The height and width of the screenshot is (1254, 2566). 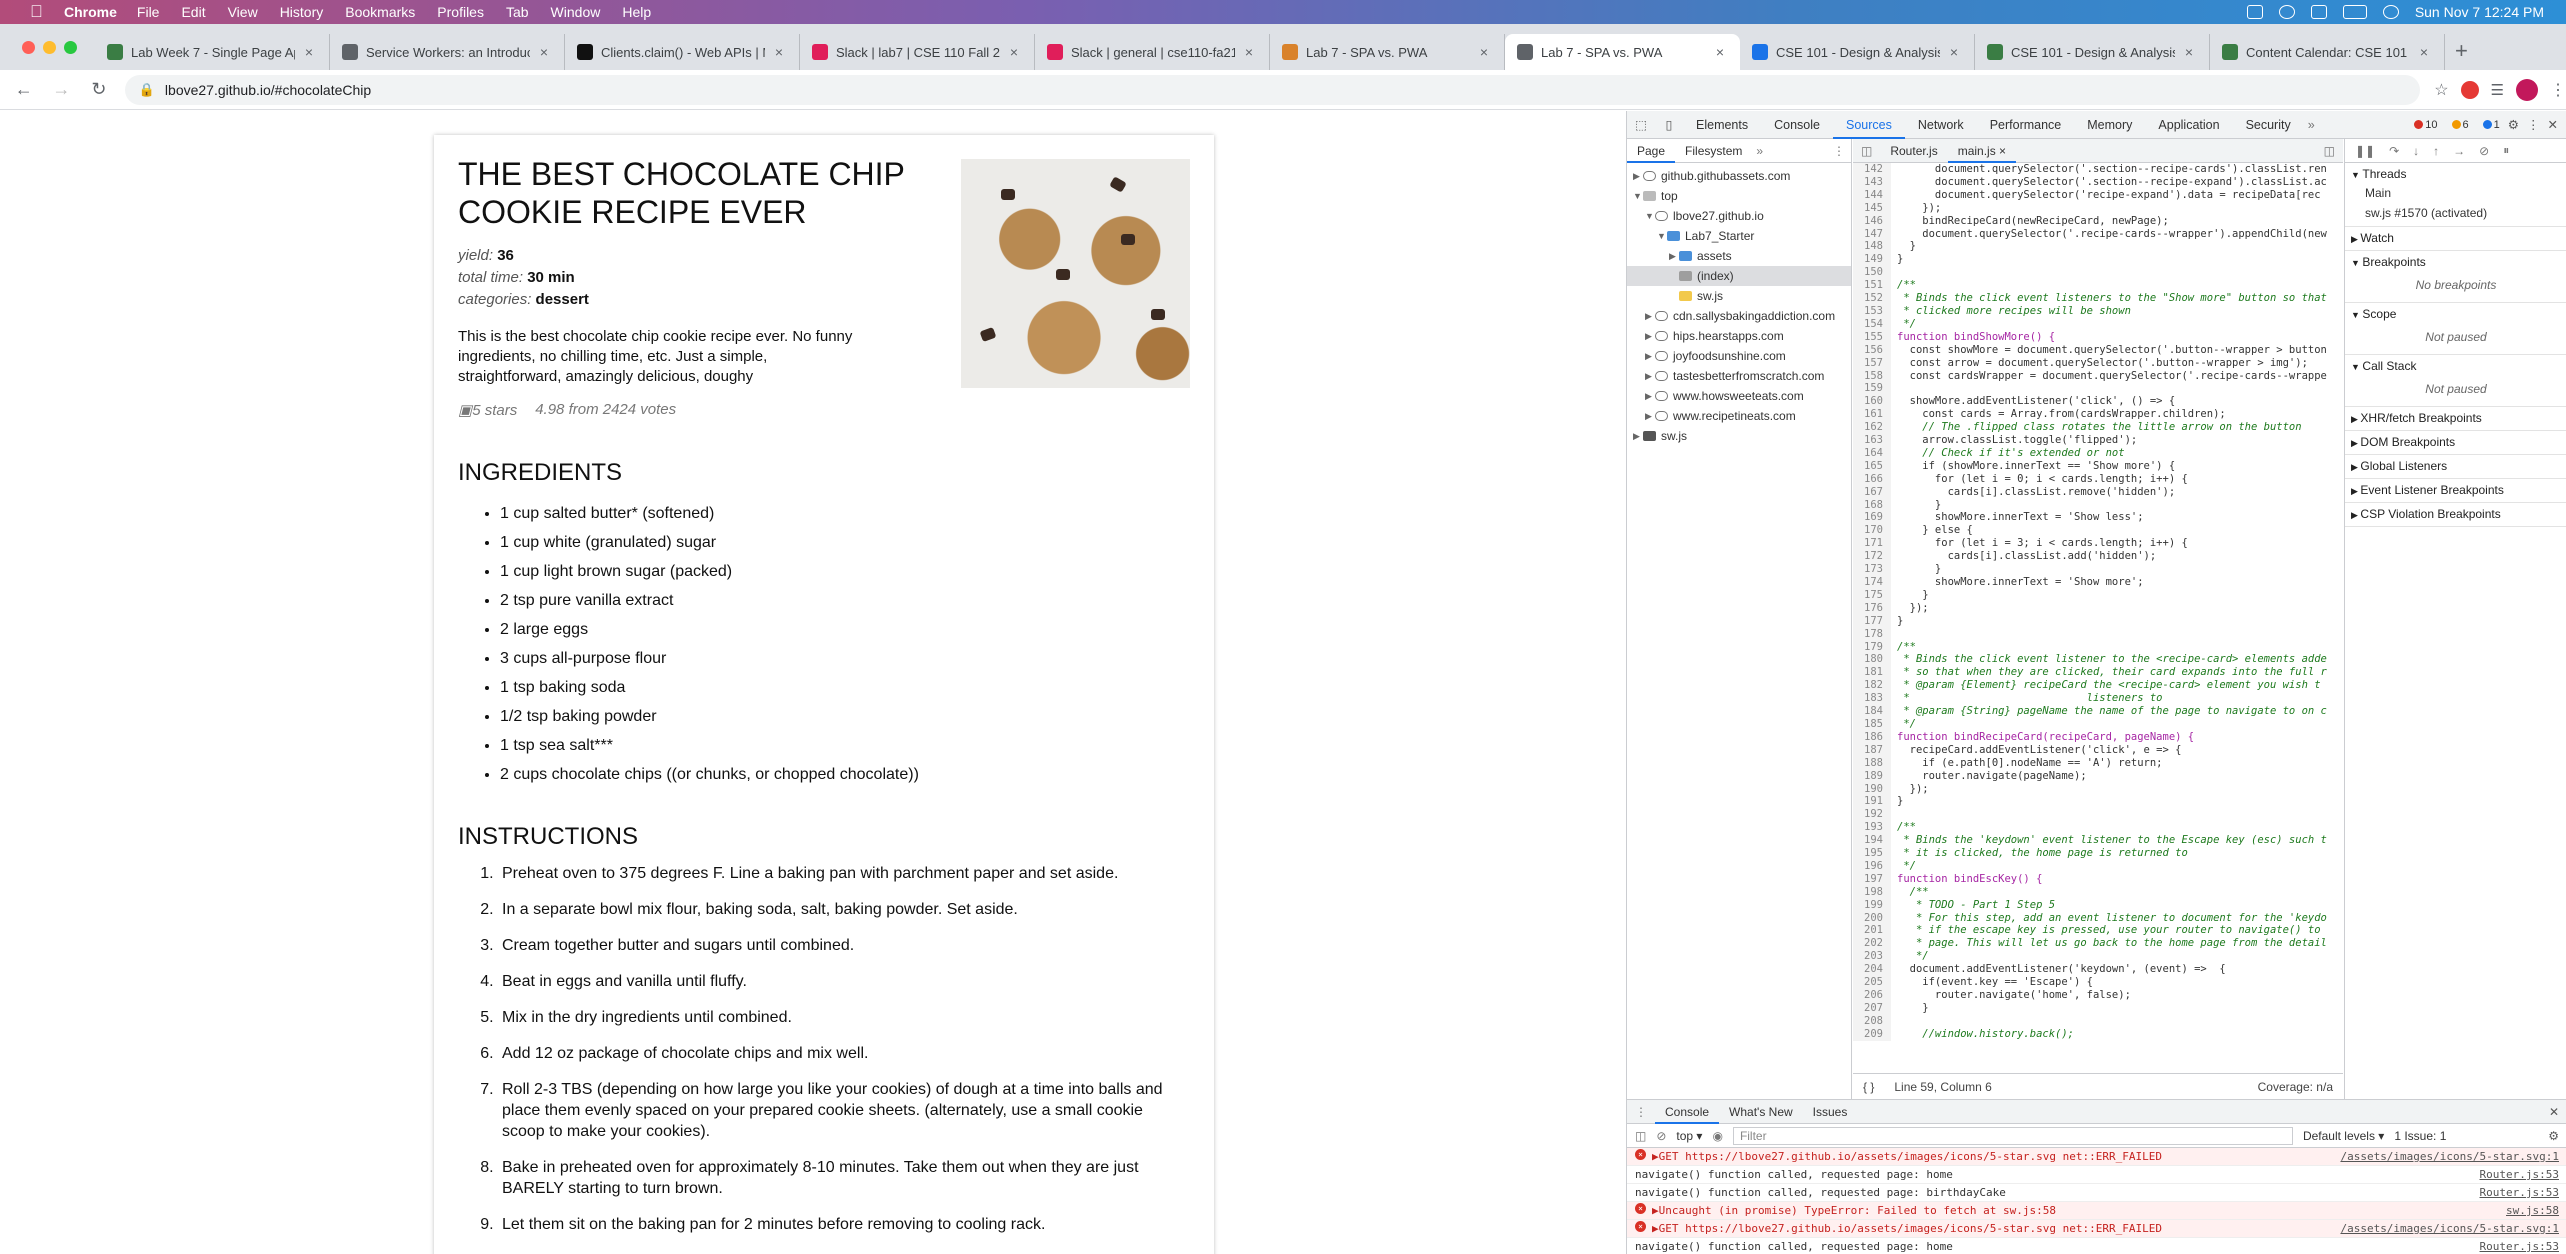 What do you see at coordinates (2513, 124) in the screenshot?
I see `settings-gear-icon: ⚙` at bounding box center [2513, 124].